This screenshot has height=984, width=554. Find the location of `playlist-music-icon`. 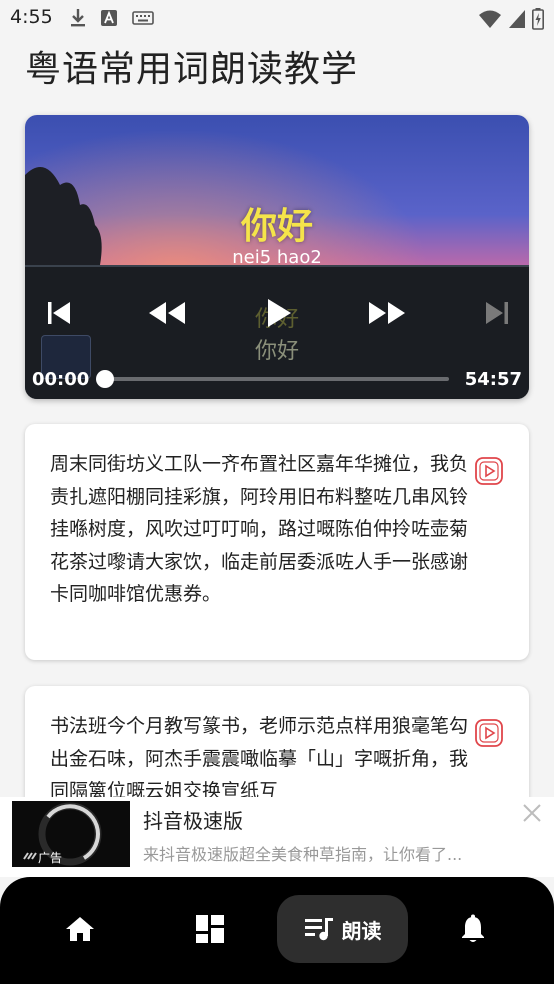

playlist-music-icon is located at coordinates (318, 929).